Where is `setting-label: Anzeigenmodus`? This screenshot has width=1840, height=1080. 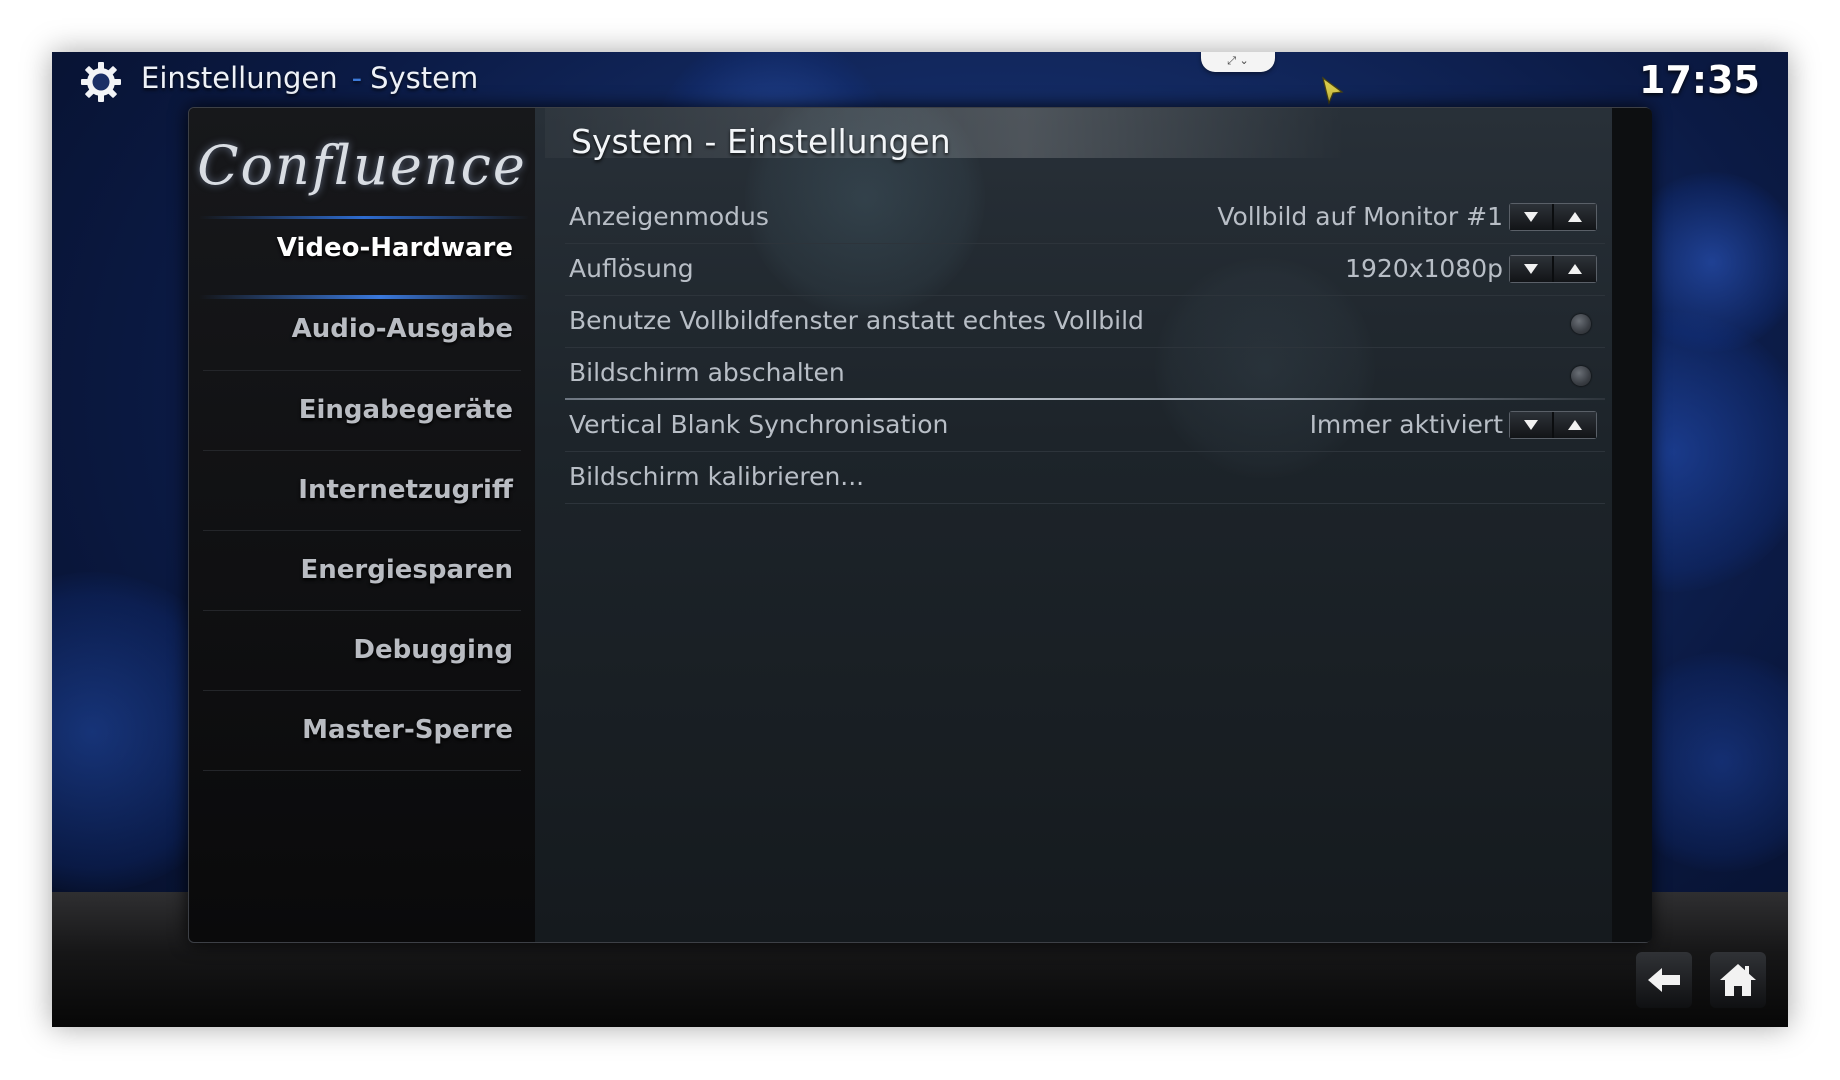 setting-label: Anzeigenmodus is located at coordinates (669, 216).